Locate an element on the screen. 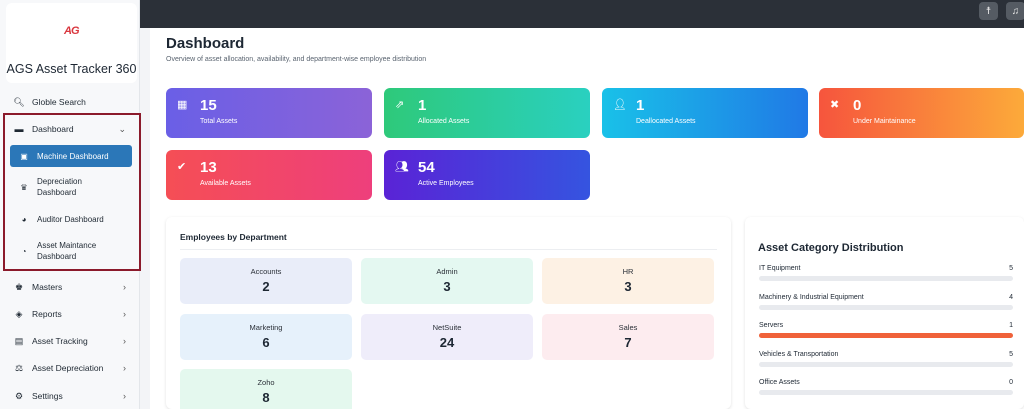 This screenshot has height=409, width=1024. dashboard-icon: ▣ is located at coordinates (24, 156).